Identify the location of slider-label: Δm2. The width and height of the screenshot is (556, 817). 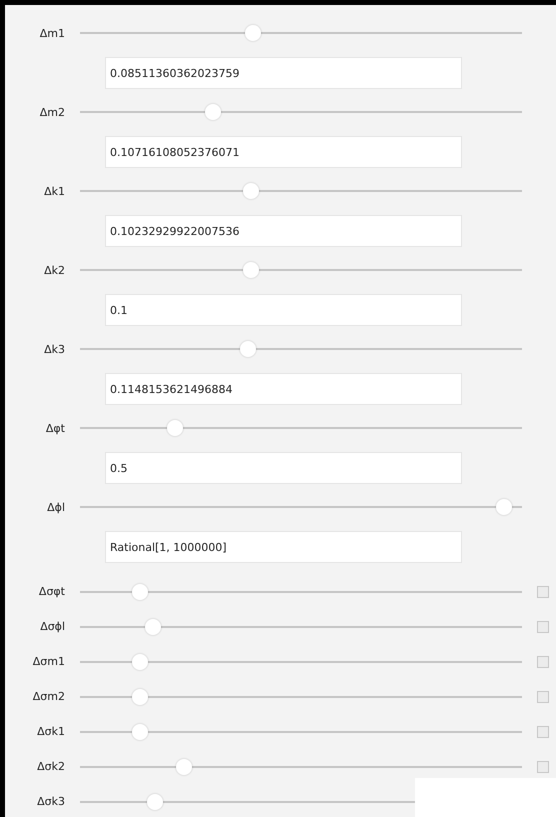
(52, 112).